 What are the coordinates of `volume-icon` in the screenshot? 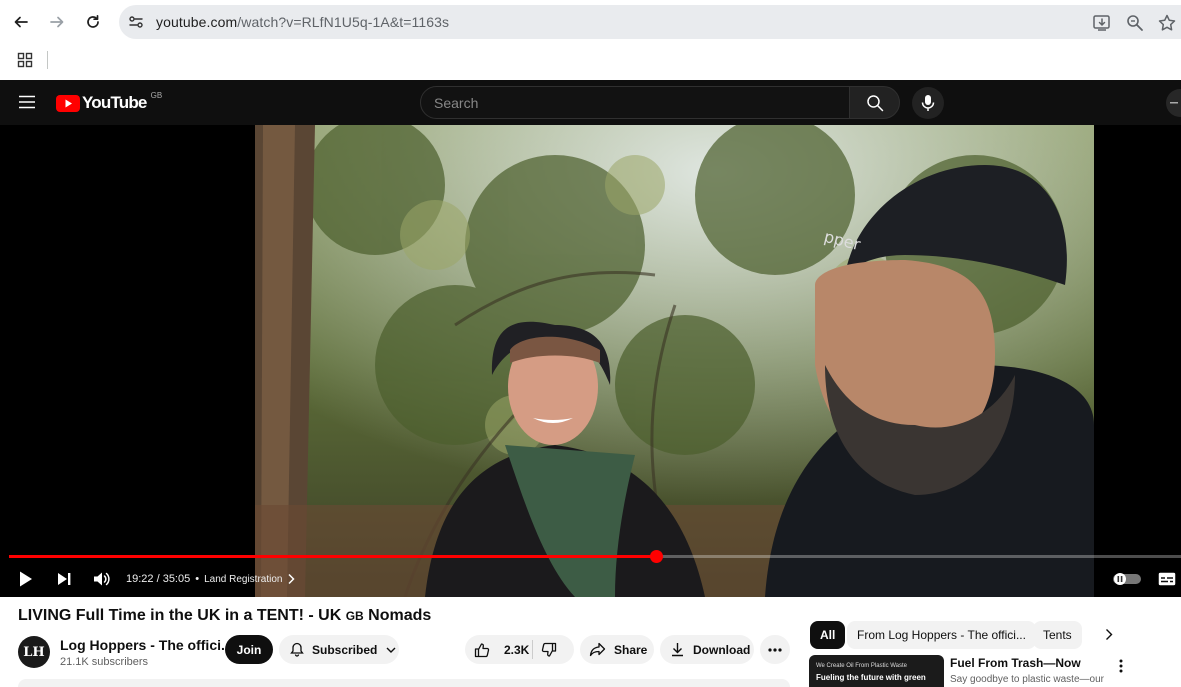 It's located at (102, 579).